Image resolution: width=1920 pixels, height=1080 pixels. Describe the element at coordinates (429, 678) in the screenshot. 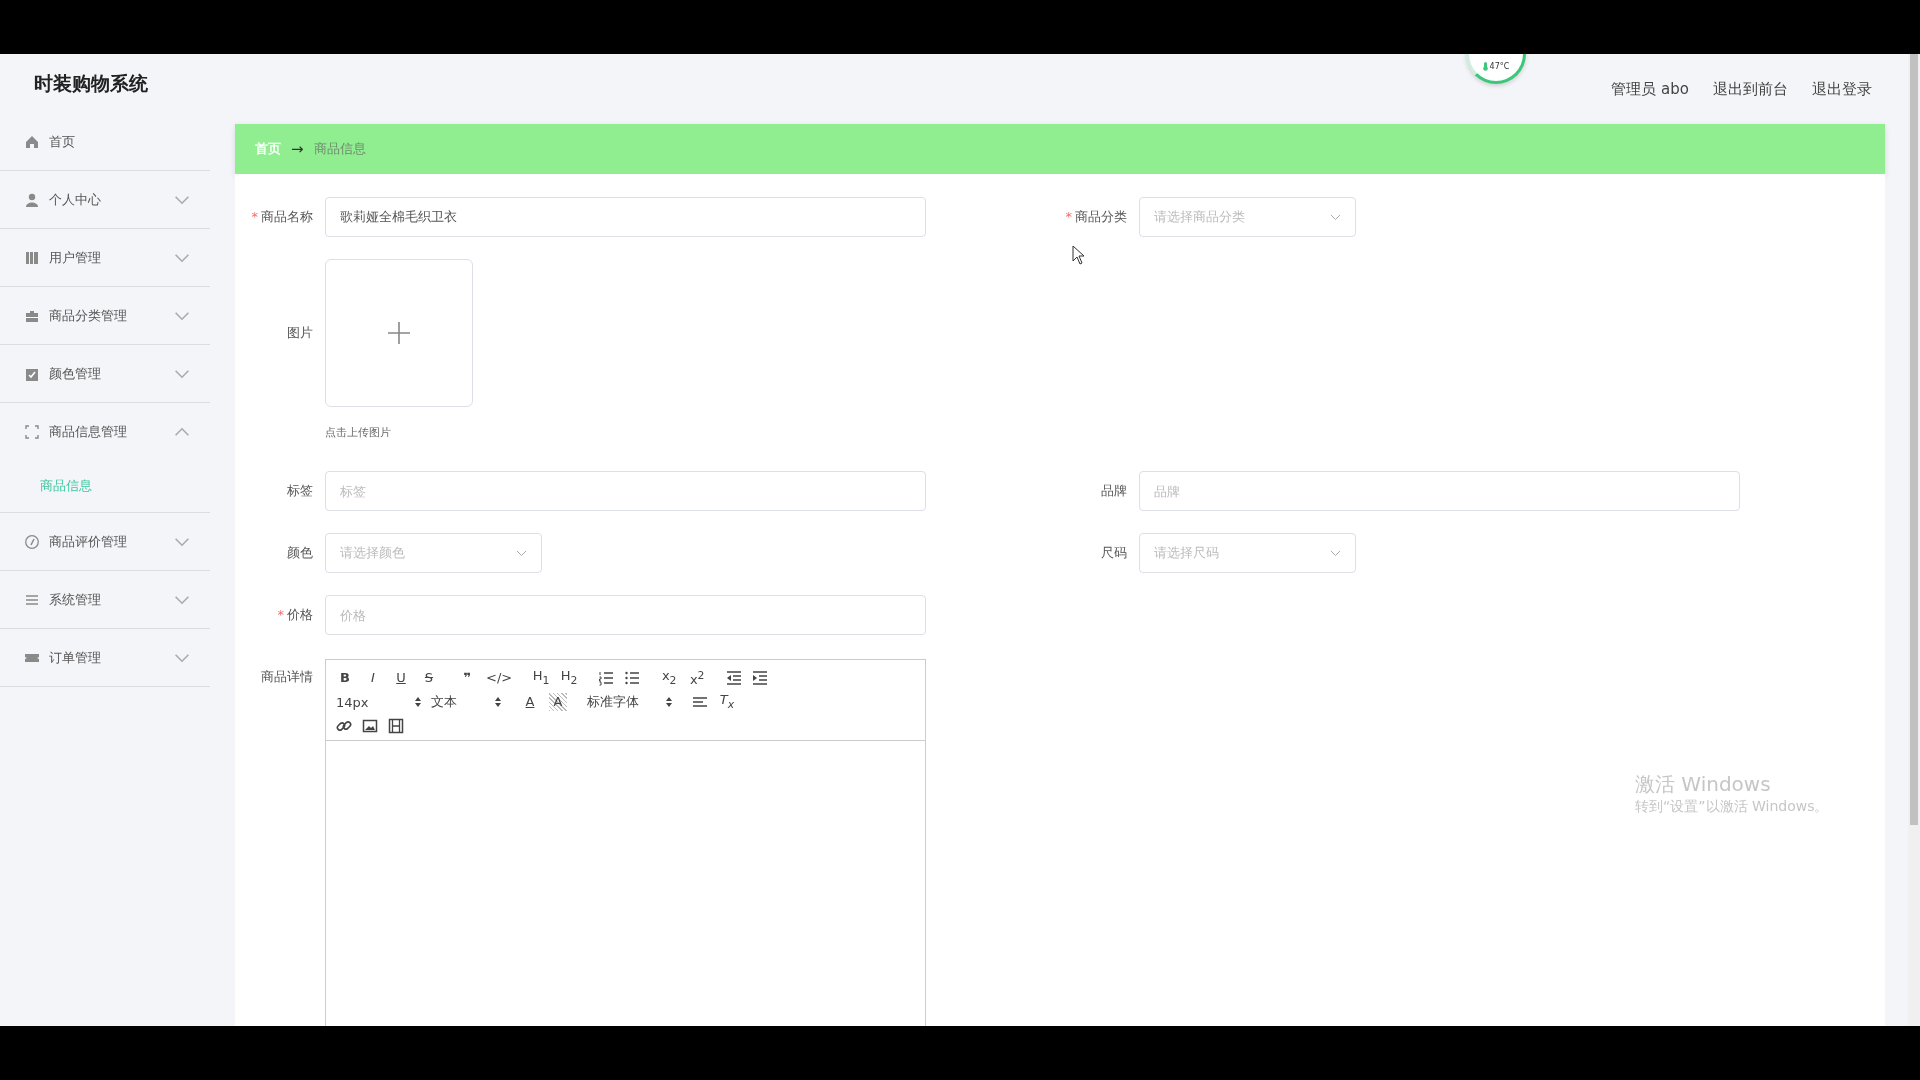

I see `toolbar-button: S` at that location.